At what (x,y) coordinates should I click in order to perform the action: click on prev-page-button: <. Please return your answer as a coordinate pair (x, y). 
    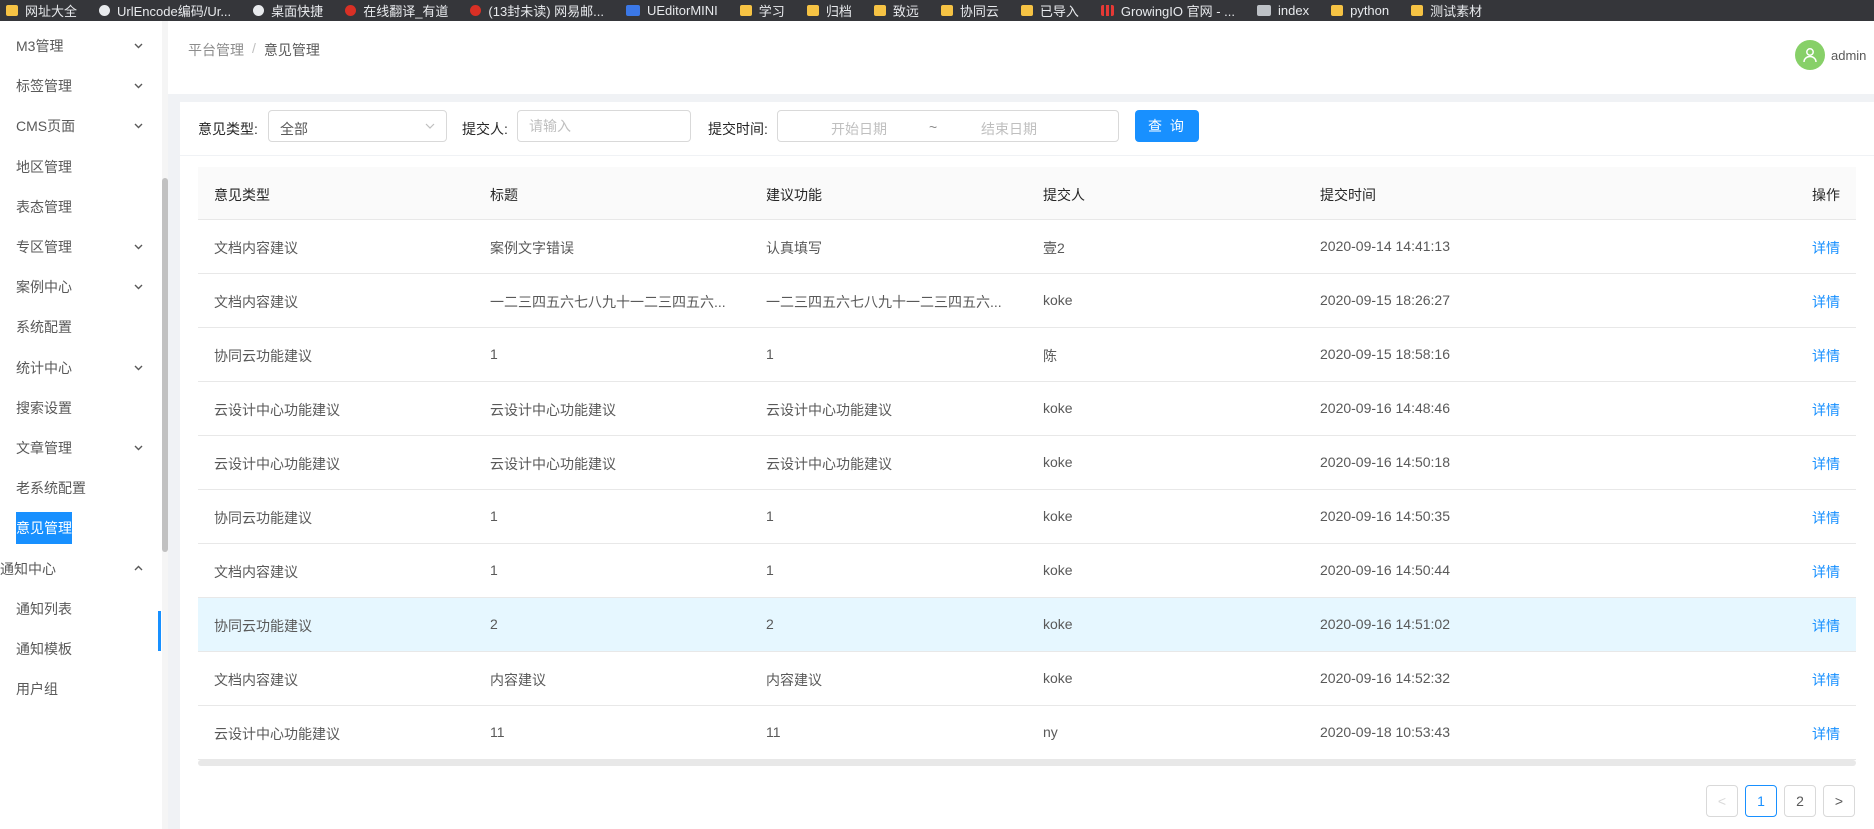
    Looking at the image, I should click on (1722, 801).